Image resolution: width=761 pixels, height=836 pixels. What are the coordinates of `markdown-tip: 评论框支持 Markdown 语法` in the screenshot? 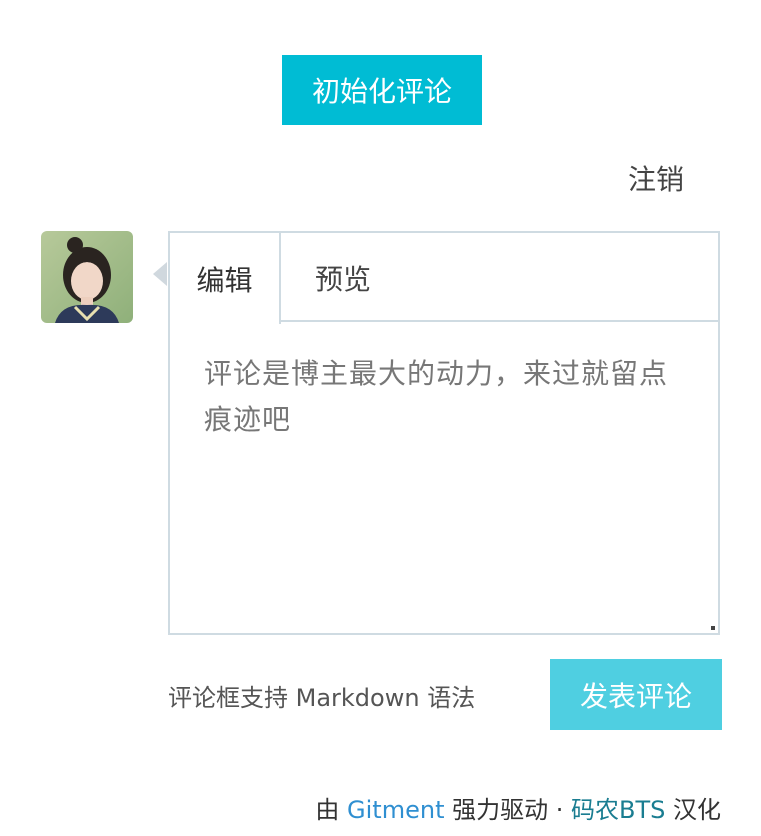 It's located at (322, 698).